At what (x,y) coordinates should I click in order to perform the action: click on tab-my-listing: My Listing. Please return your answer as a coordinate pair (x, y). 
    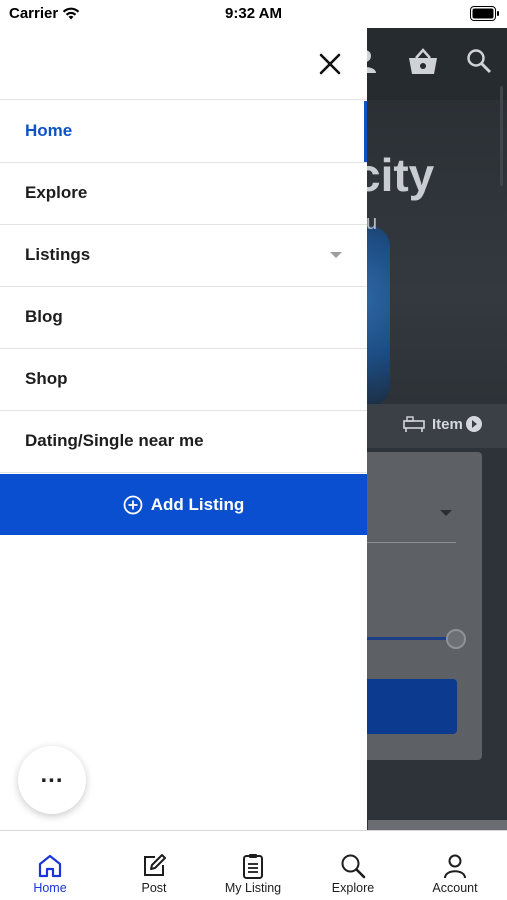
    Looking at the image, I should click on (253, 865).